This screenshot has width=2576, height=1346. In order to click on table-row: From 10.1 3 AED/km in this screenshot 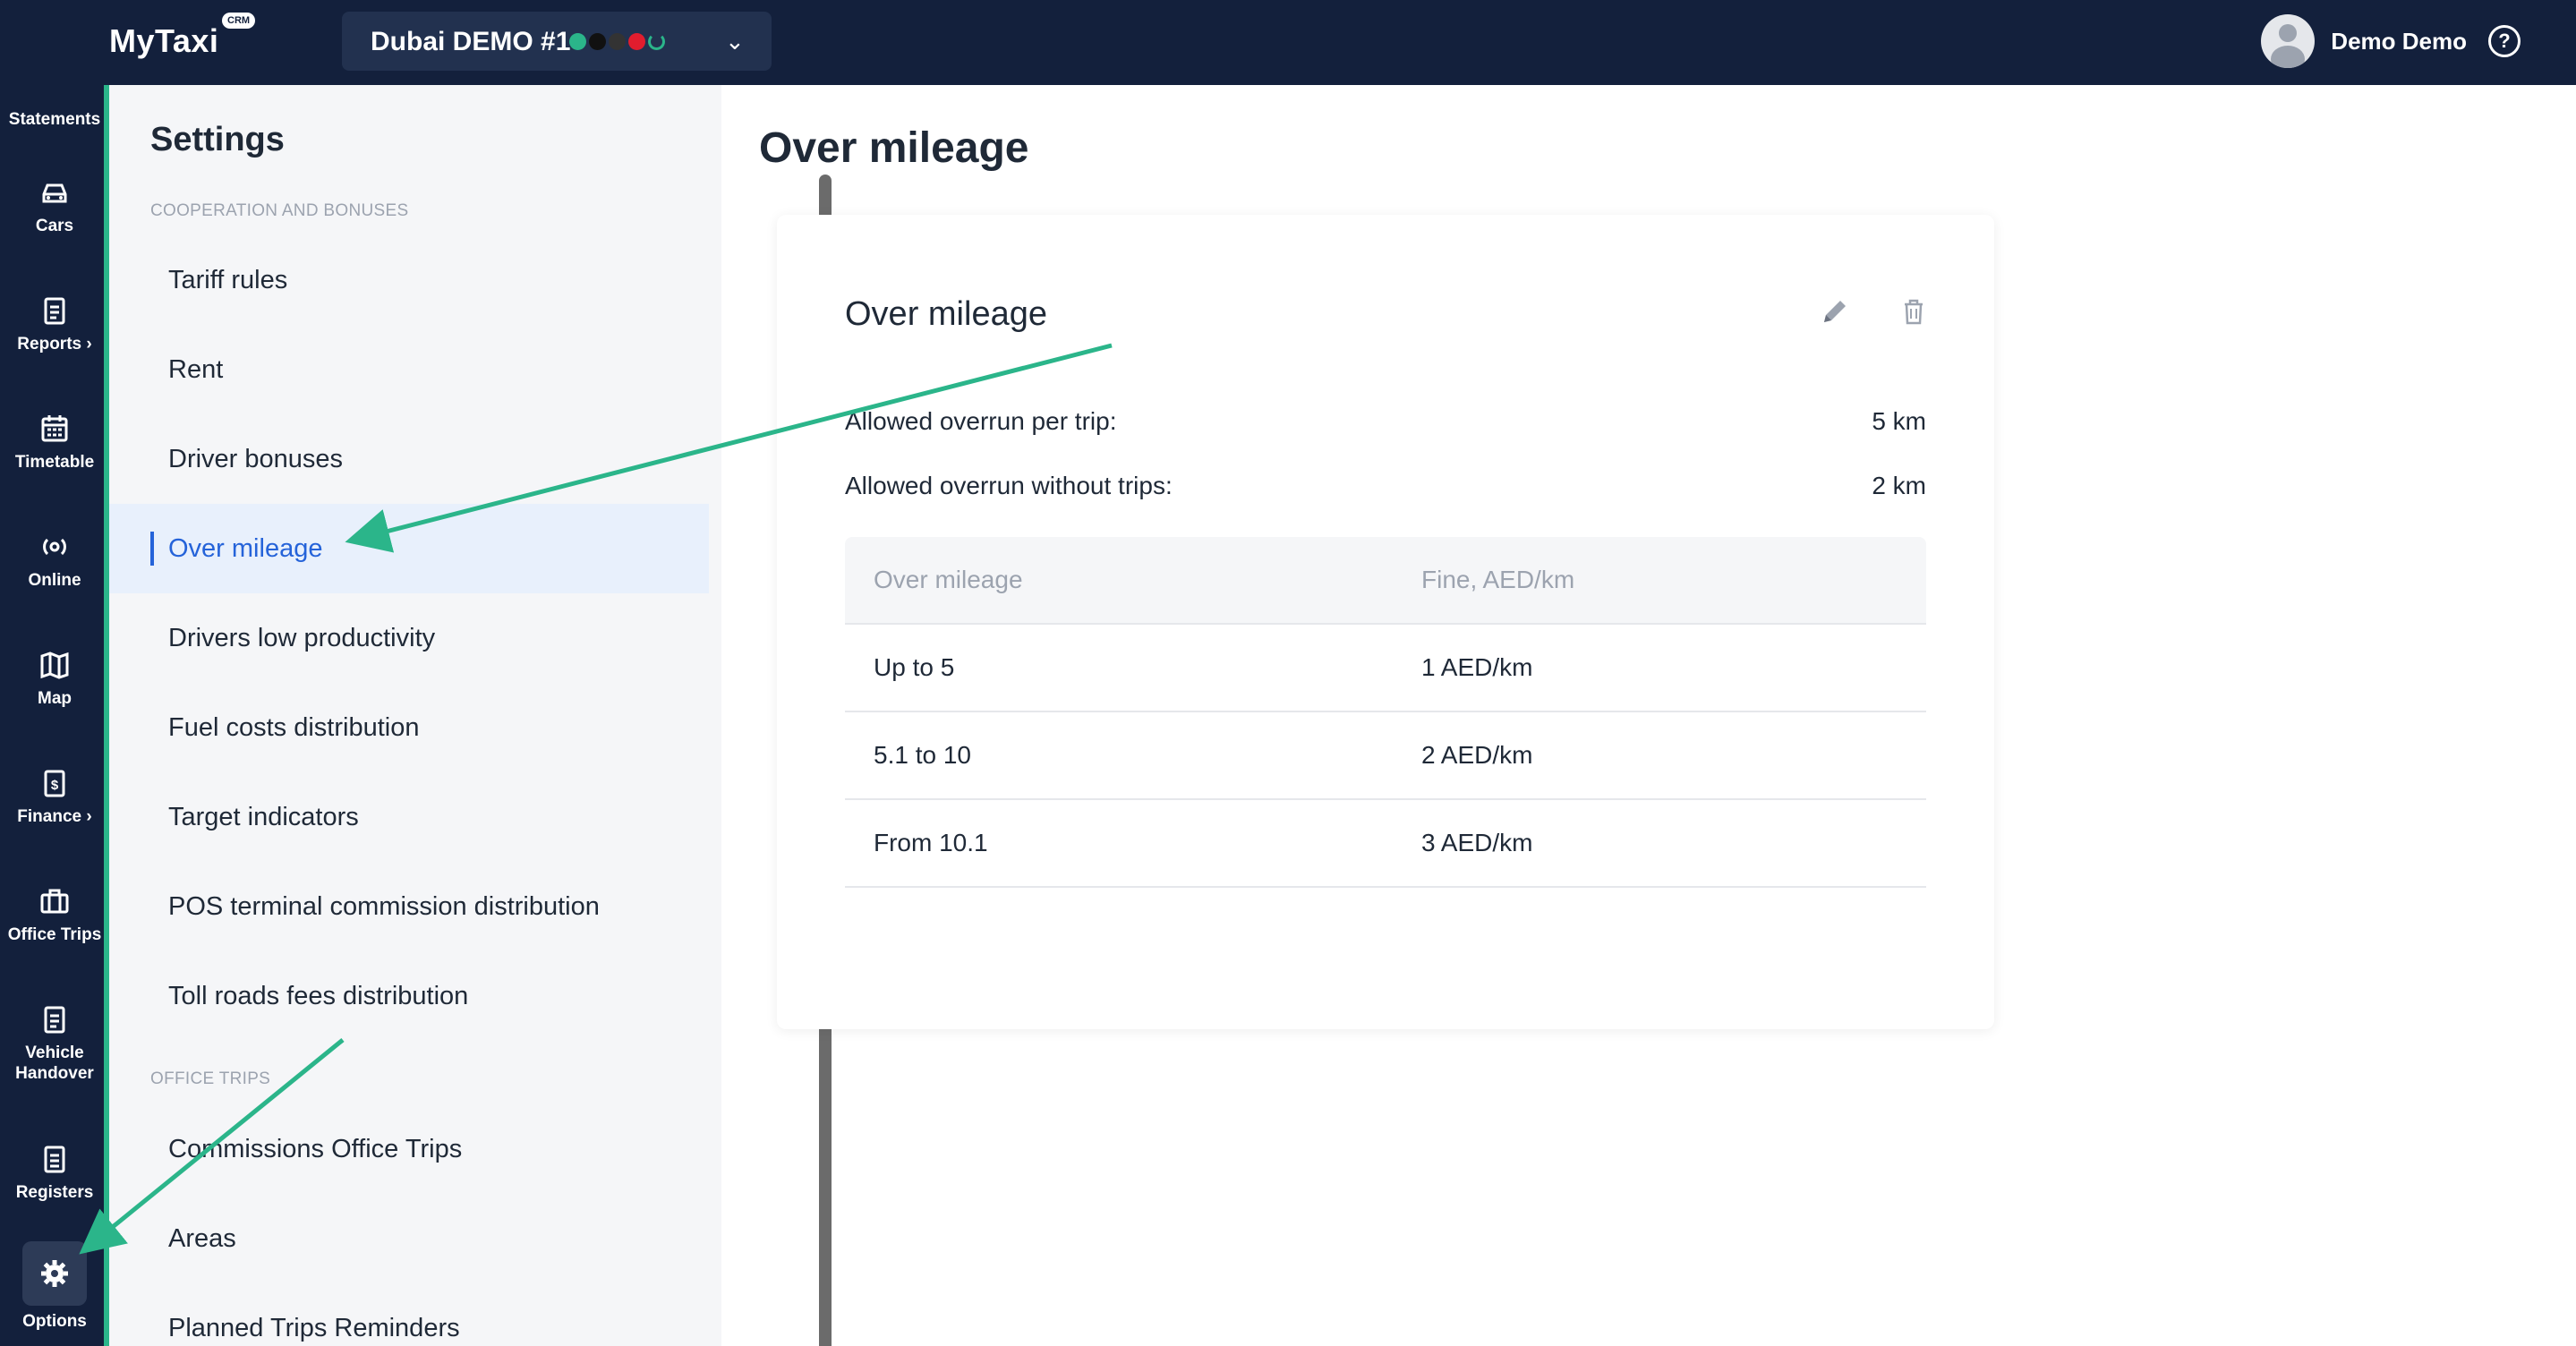, I will do `click(1385, 844)`.